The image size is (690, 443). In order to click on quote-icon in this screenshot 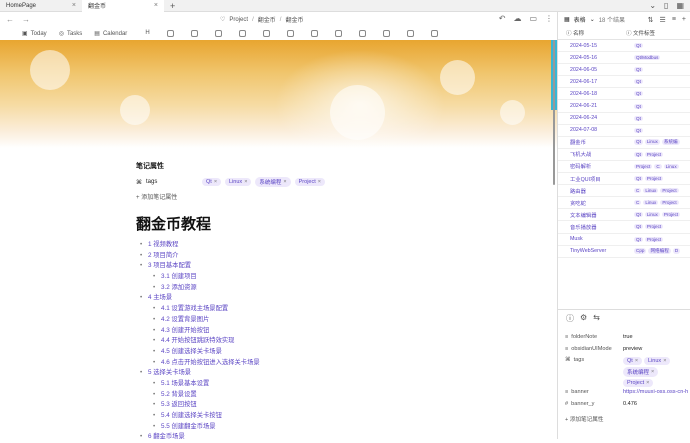, I will do `click(314, 33)`.